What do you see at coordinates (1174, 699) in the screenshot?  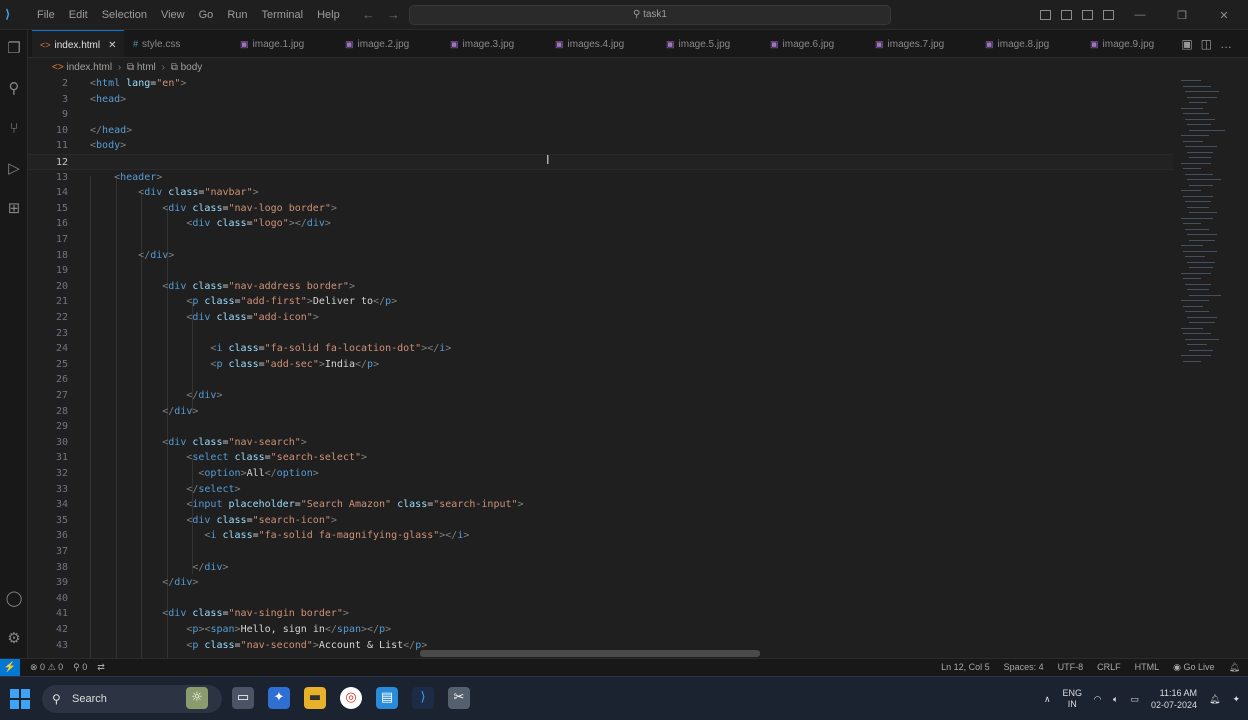 I see `clock: 11:16 AM 02-07-2024` at bounding box center [1174, 699].